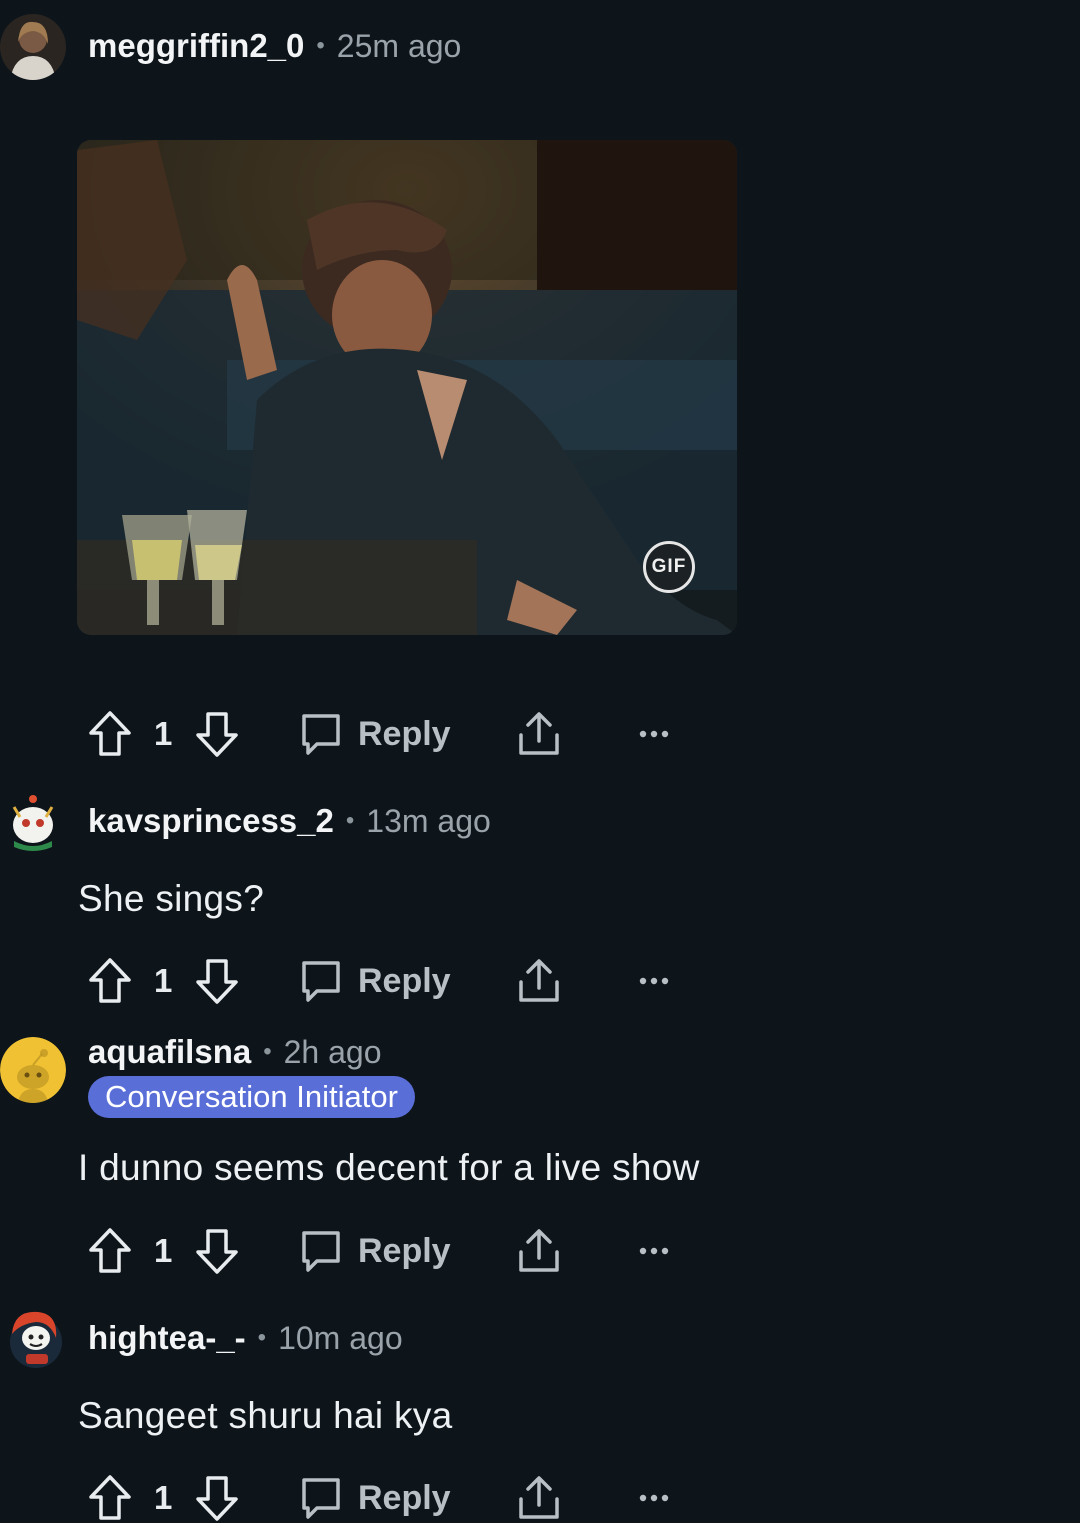  I want to click on username: hightea-_-, so click(167, 1338).